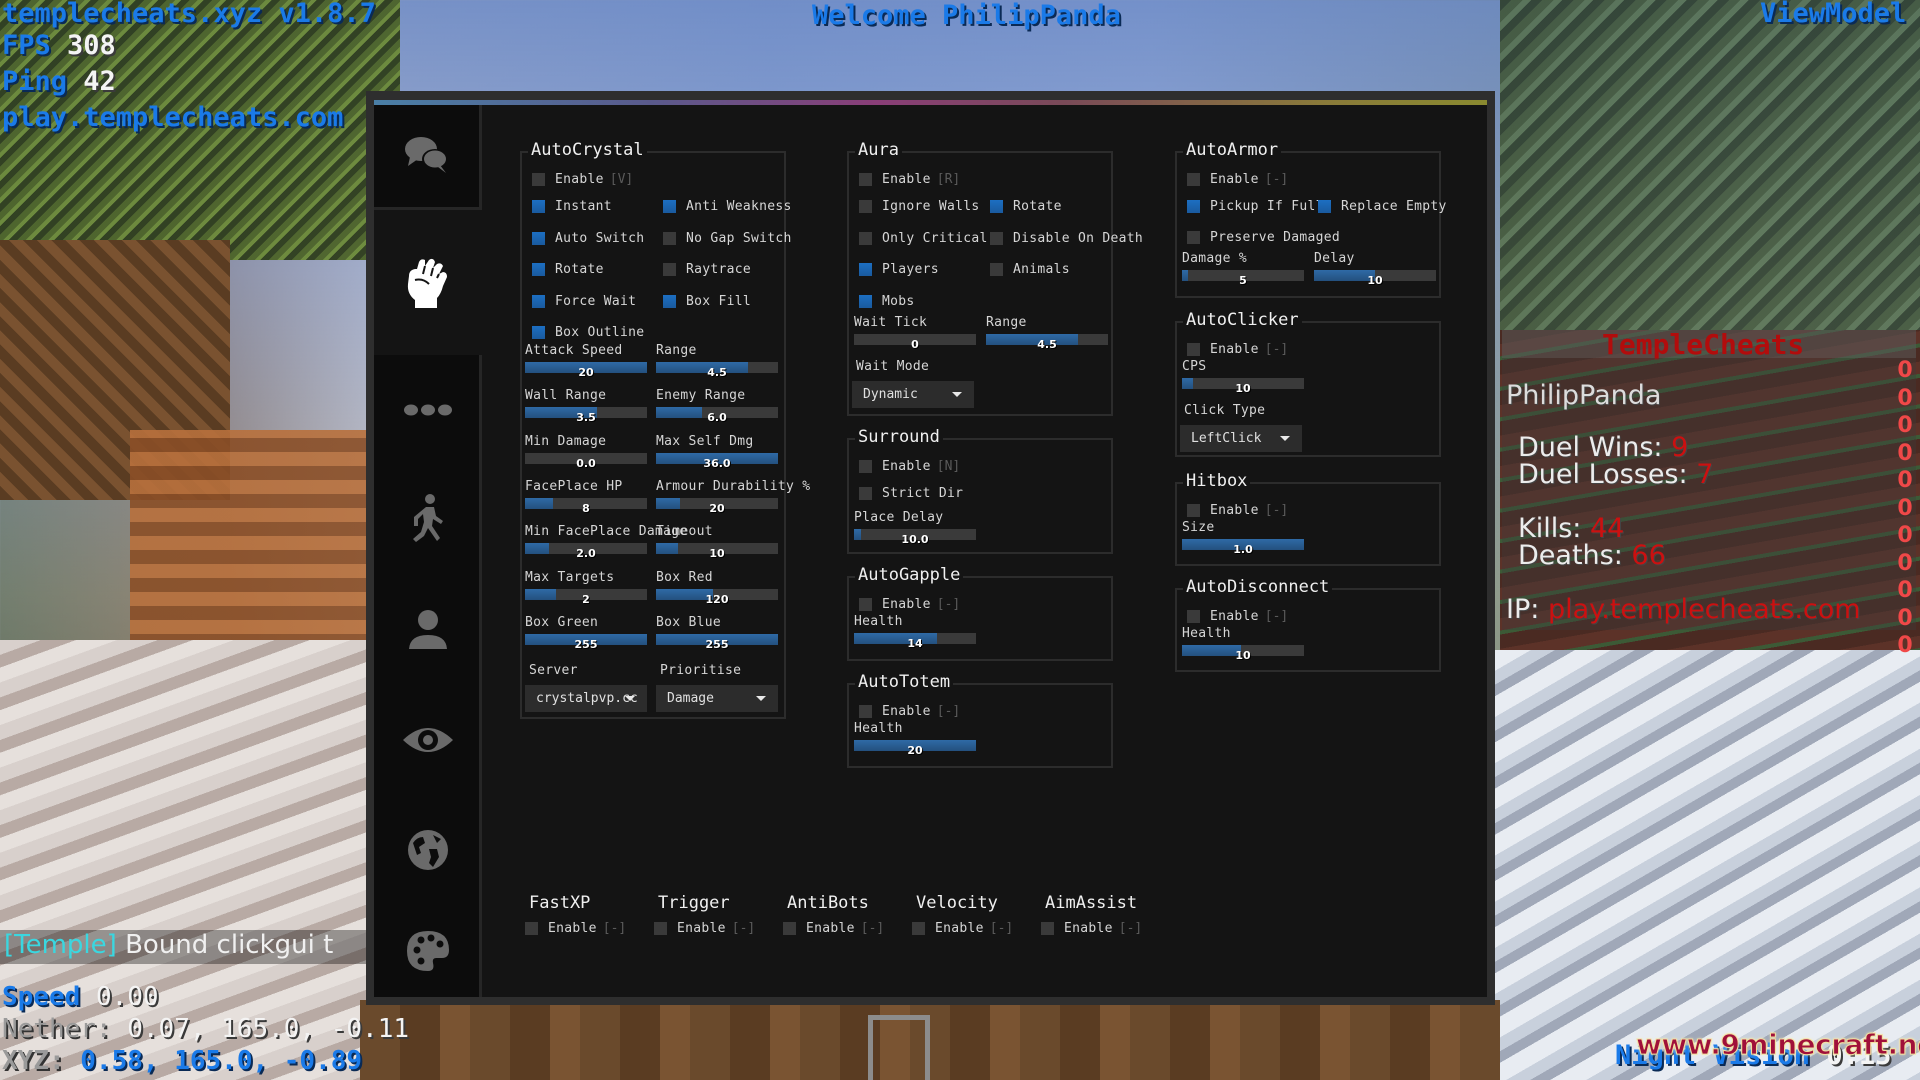 Image resolution: width=1920 pixels, height=1080 pixels. I want to click on sidebar-tab-chat, so click(428, 157).